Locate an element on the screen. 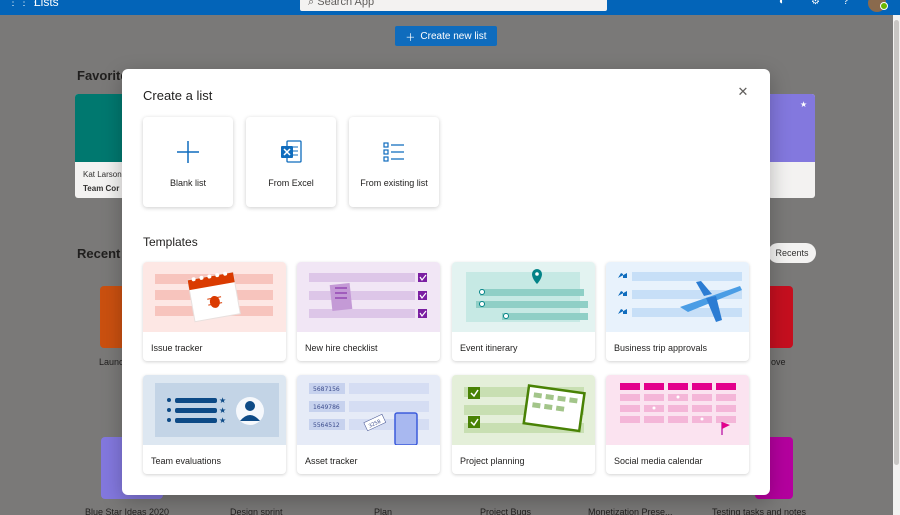 This screenshot has height=515, width=900. airplane-illustration is located at coordinates (677, 297).